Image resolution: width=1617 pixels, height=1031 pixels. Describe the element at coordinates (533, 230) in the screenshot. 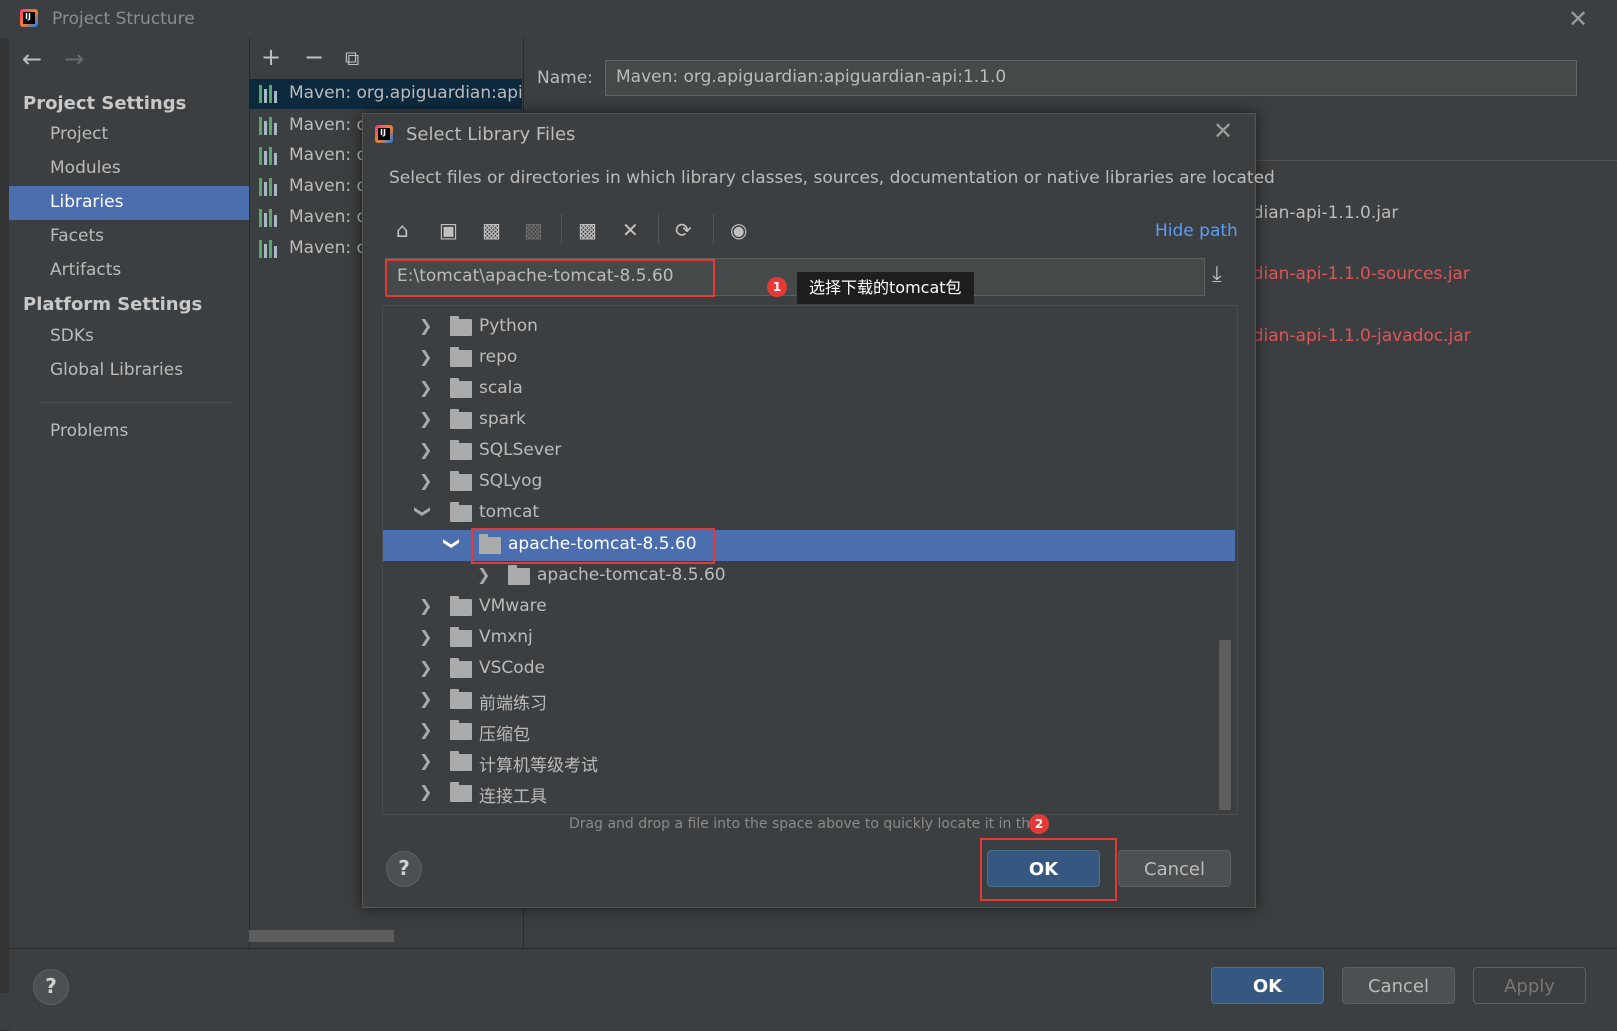

I see `module-folder-icon: ▩` at that location.